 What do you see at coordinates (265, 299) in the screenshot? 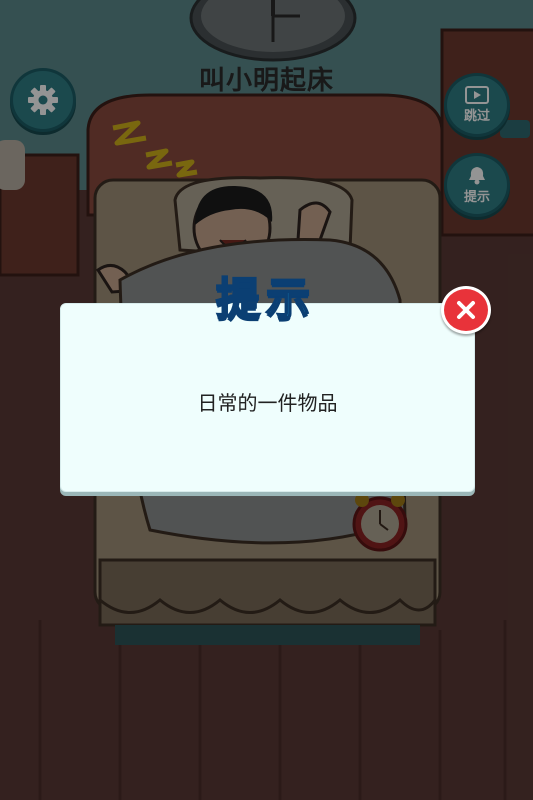
I see `hint-dialog-title: 提示` at bounding box center [265, 299].